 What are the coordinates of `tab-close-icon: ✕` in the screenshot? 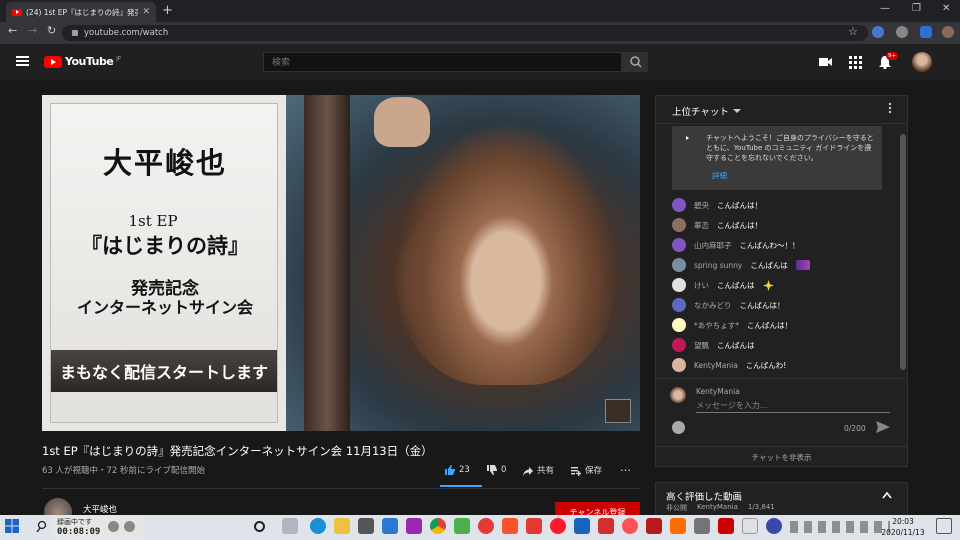 It's located at (146, 12).